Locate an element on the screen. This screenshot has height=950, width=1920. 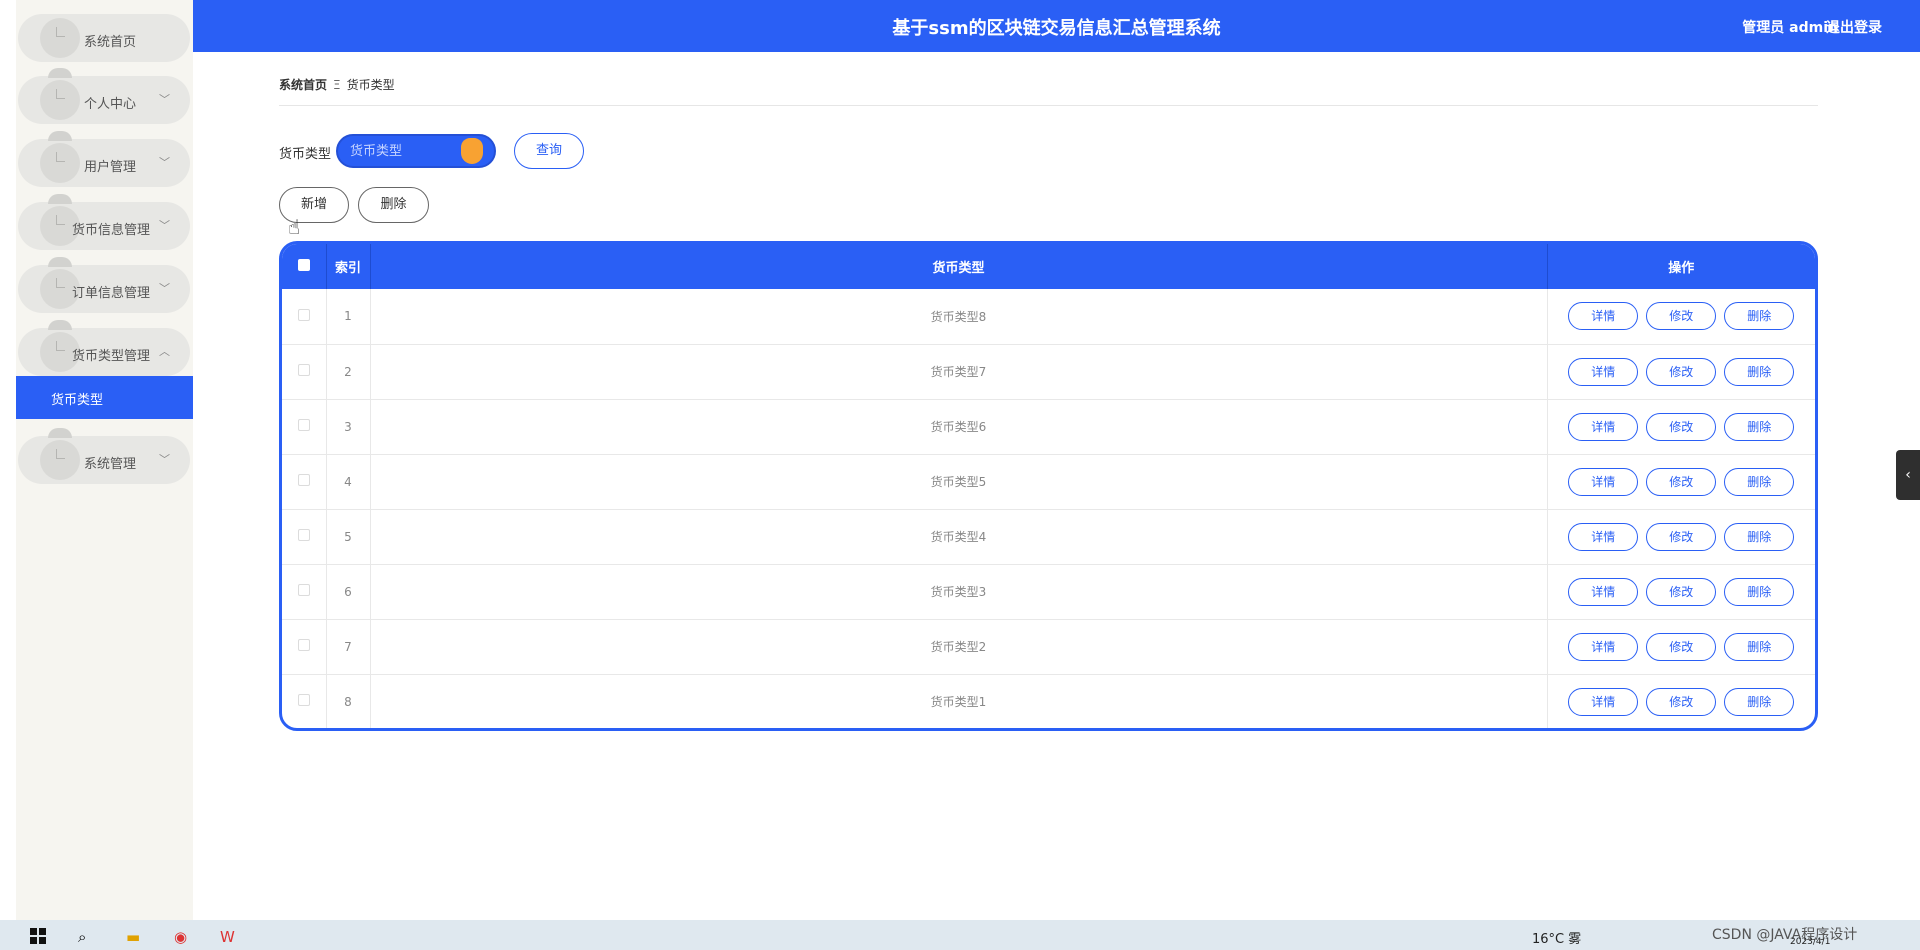
table-row: 1 货币类型8 详情 修改 删除 is located at coordinates (1048, 316).